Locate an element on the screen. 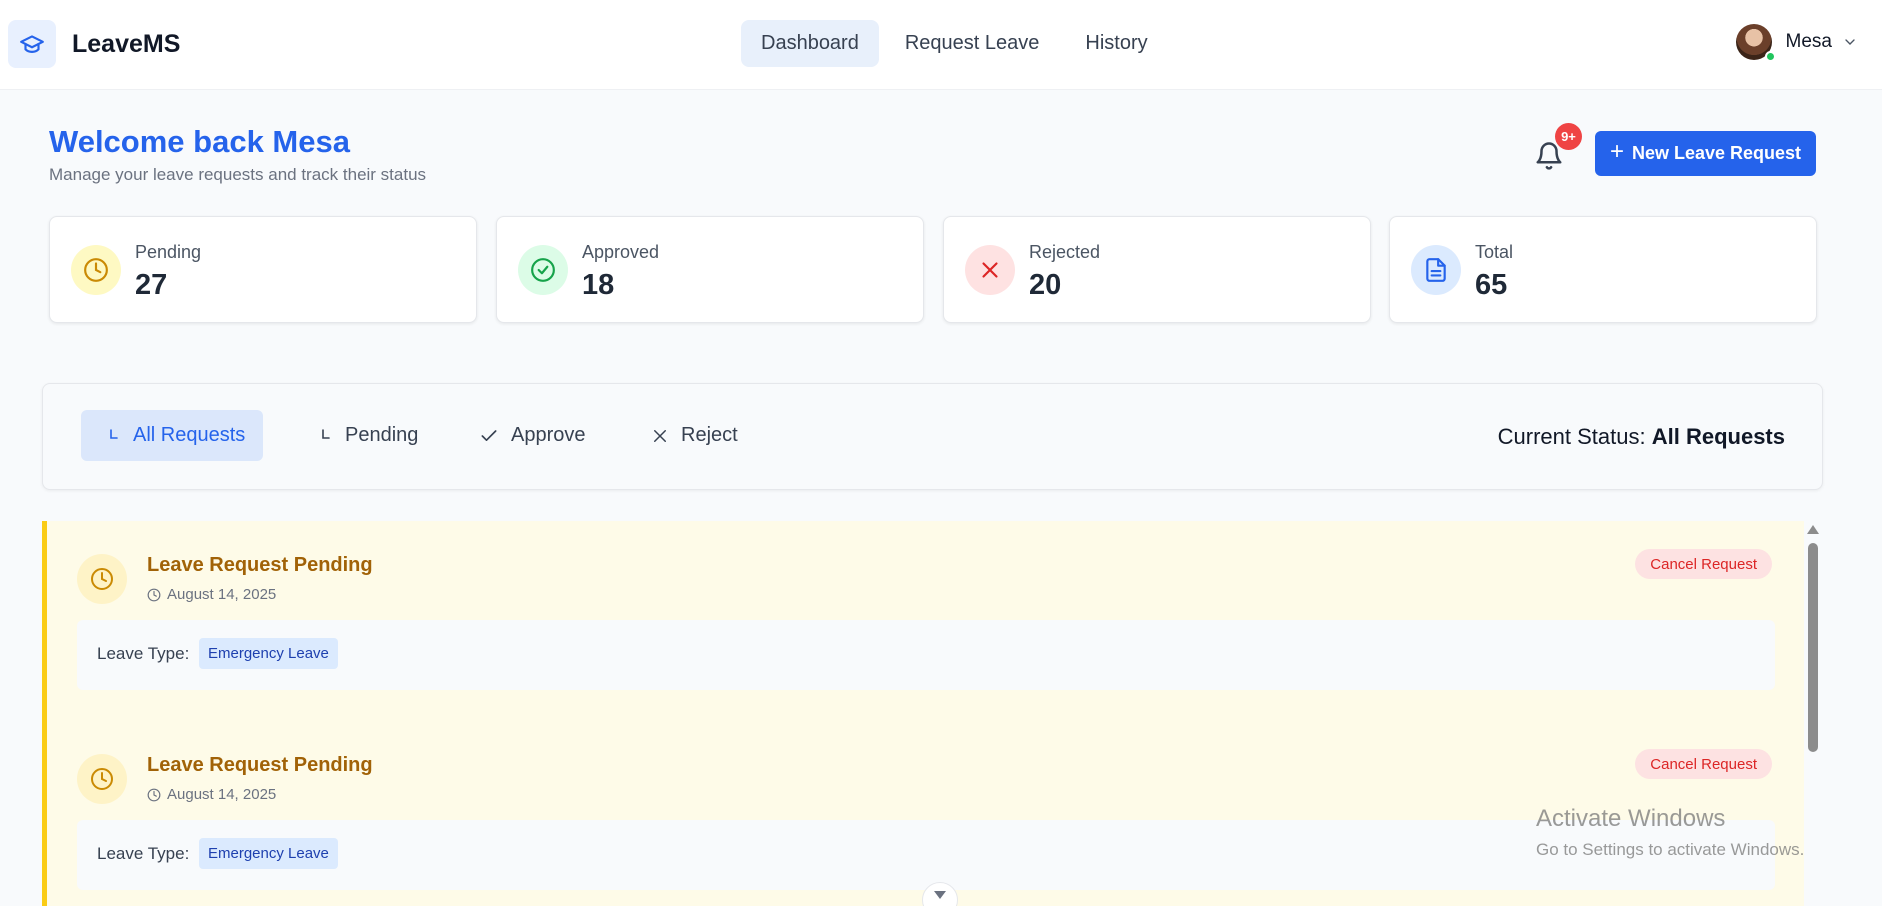 The width and height of the screenshot is (1882, 906). watermark-line2: Go to Settings to activate Windows. is located at coordinates (1670, 849).